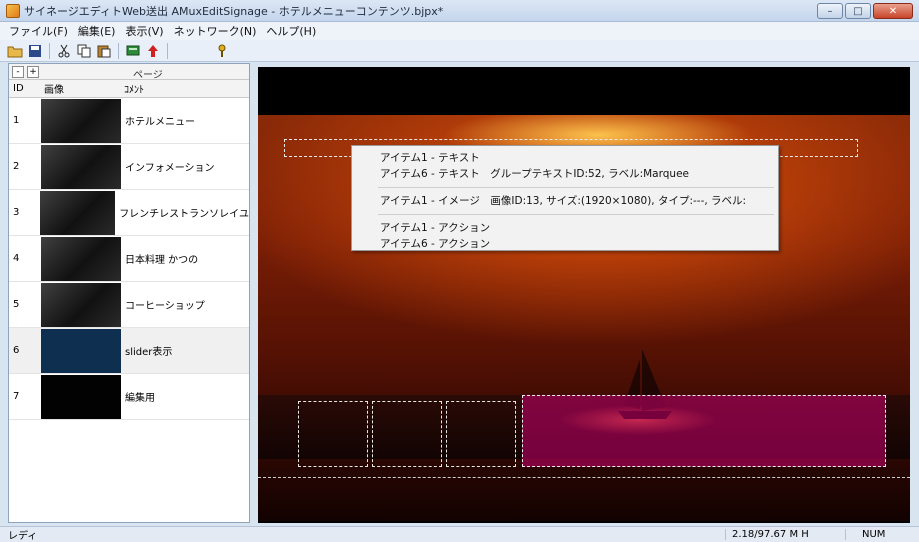 Image resolution: width=919 pixels, height=542 pixels. I want to click on maximize-button: □, so click(858, 11).